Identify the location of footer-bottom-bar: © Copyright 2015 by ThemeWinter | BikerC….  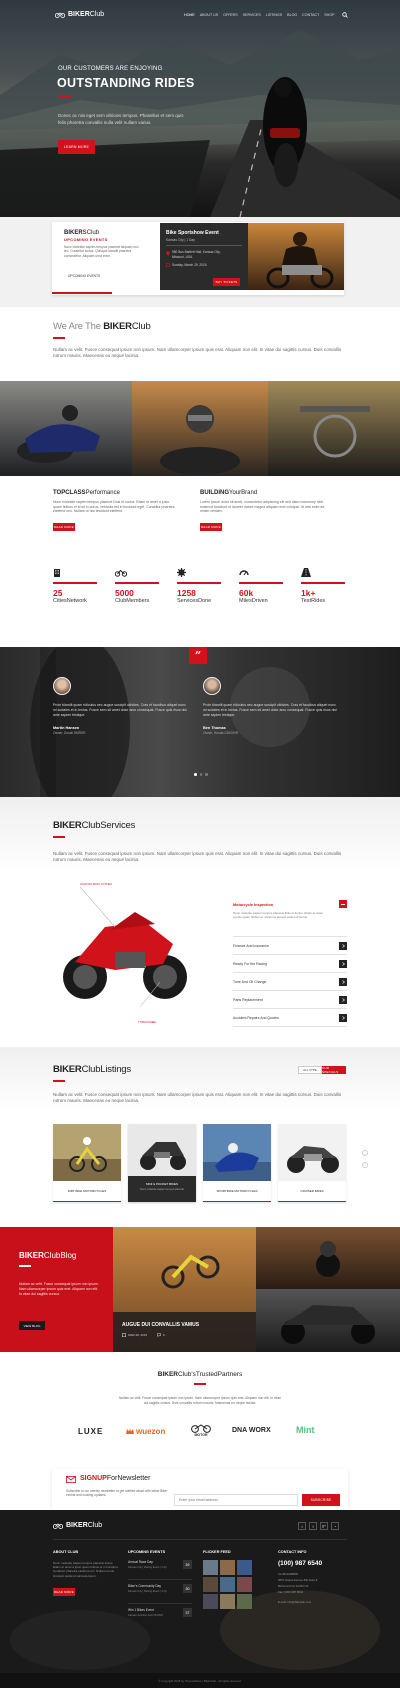
(200, 1680).